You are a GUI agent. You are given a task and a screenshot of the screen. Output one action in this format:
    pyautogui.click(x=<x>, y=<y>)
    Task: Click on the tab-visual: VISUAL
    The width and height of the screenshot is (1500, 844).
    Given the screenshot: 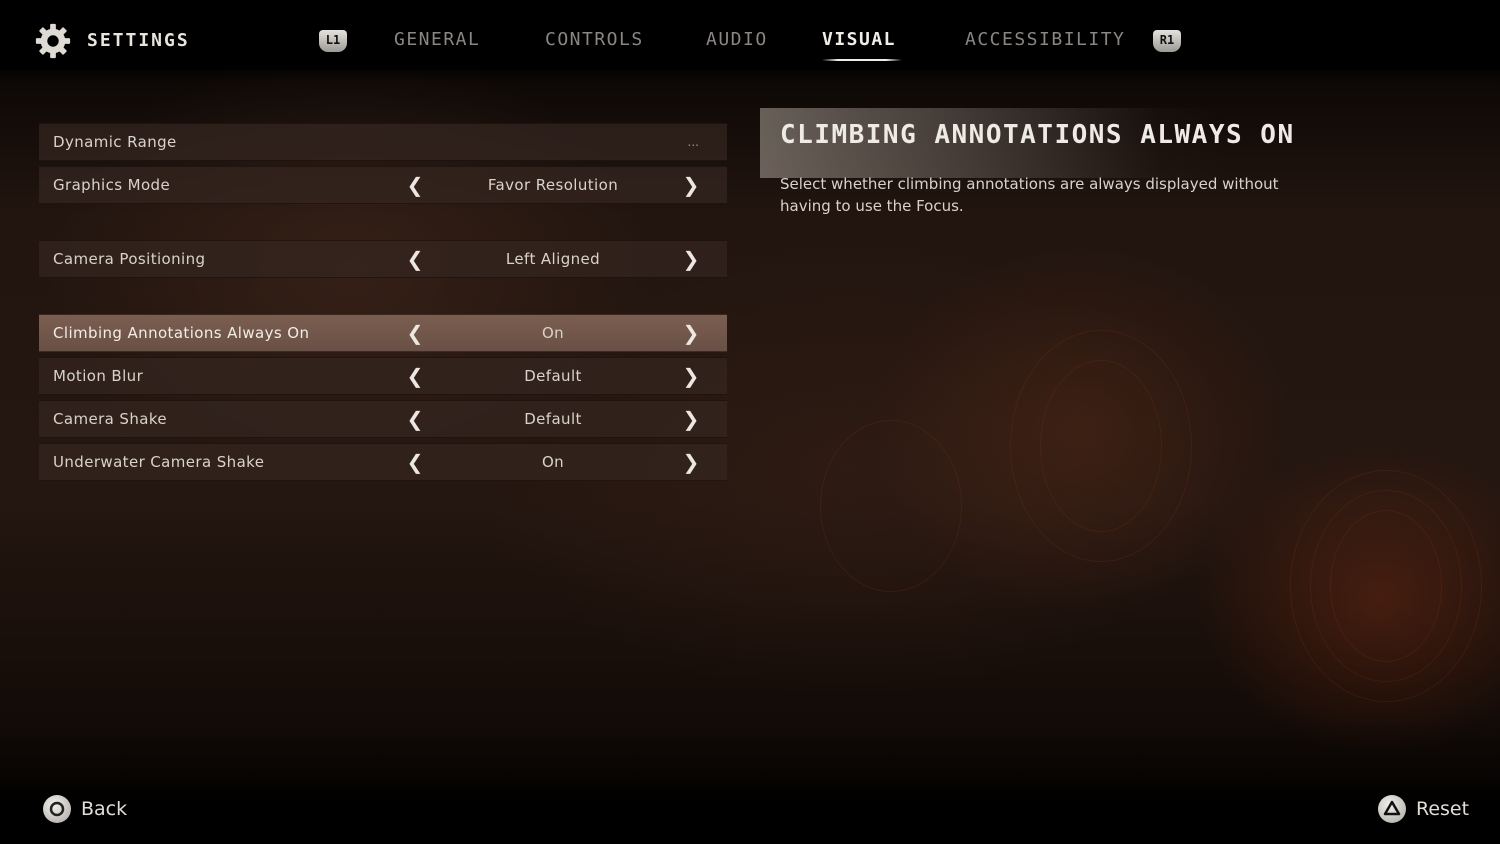 What is the action you would take?
    pyautogui.click(x=859, y=39)
    